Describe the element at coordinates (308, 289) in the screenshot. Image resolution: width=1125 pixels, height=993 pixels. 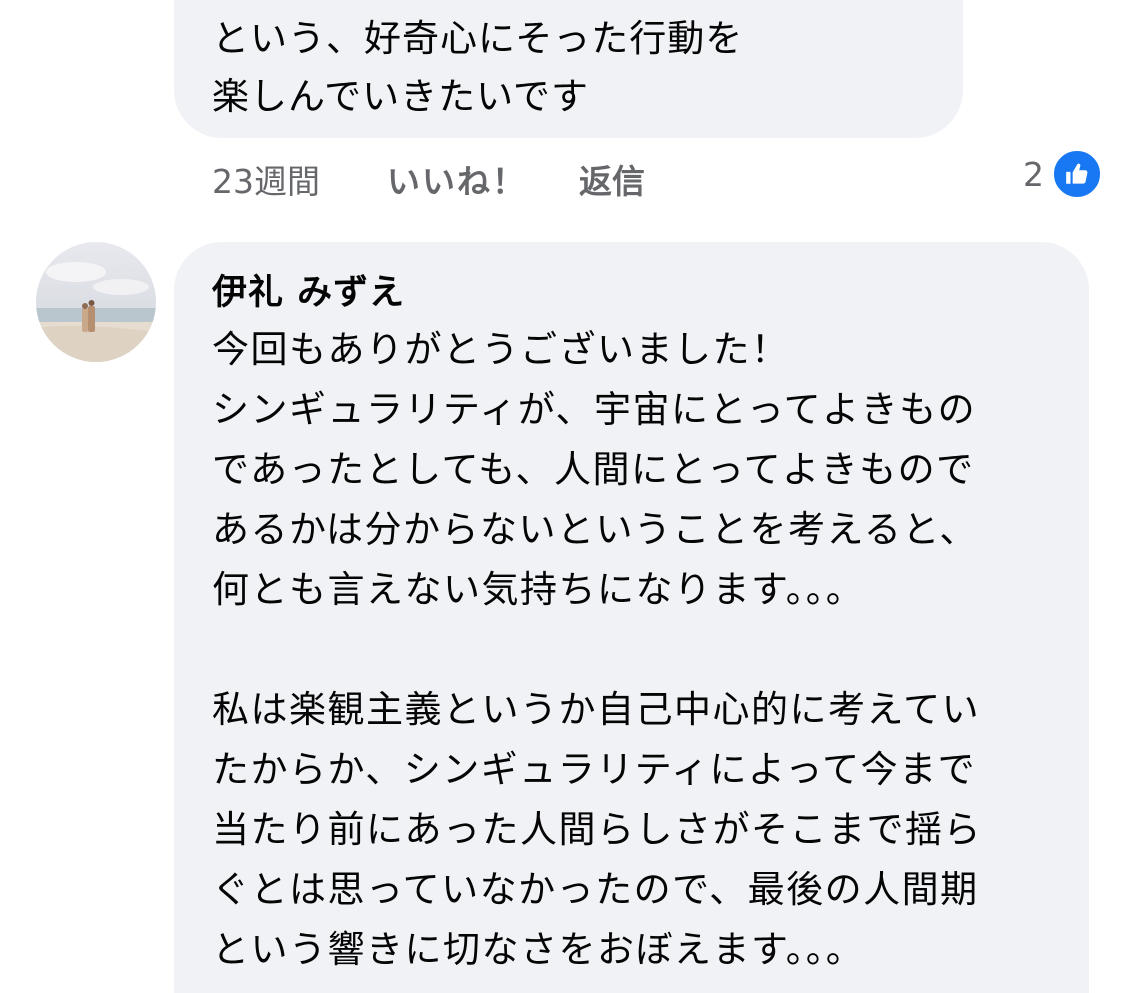
I see `comment-author: 伊礼 みずえ` at that location.